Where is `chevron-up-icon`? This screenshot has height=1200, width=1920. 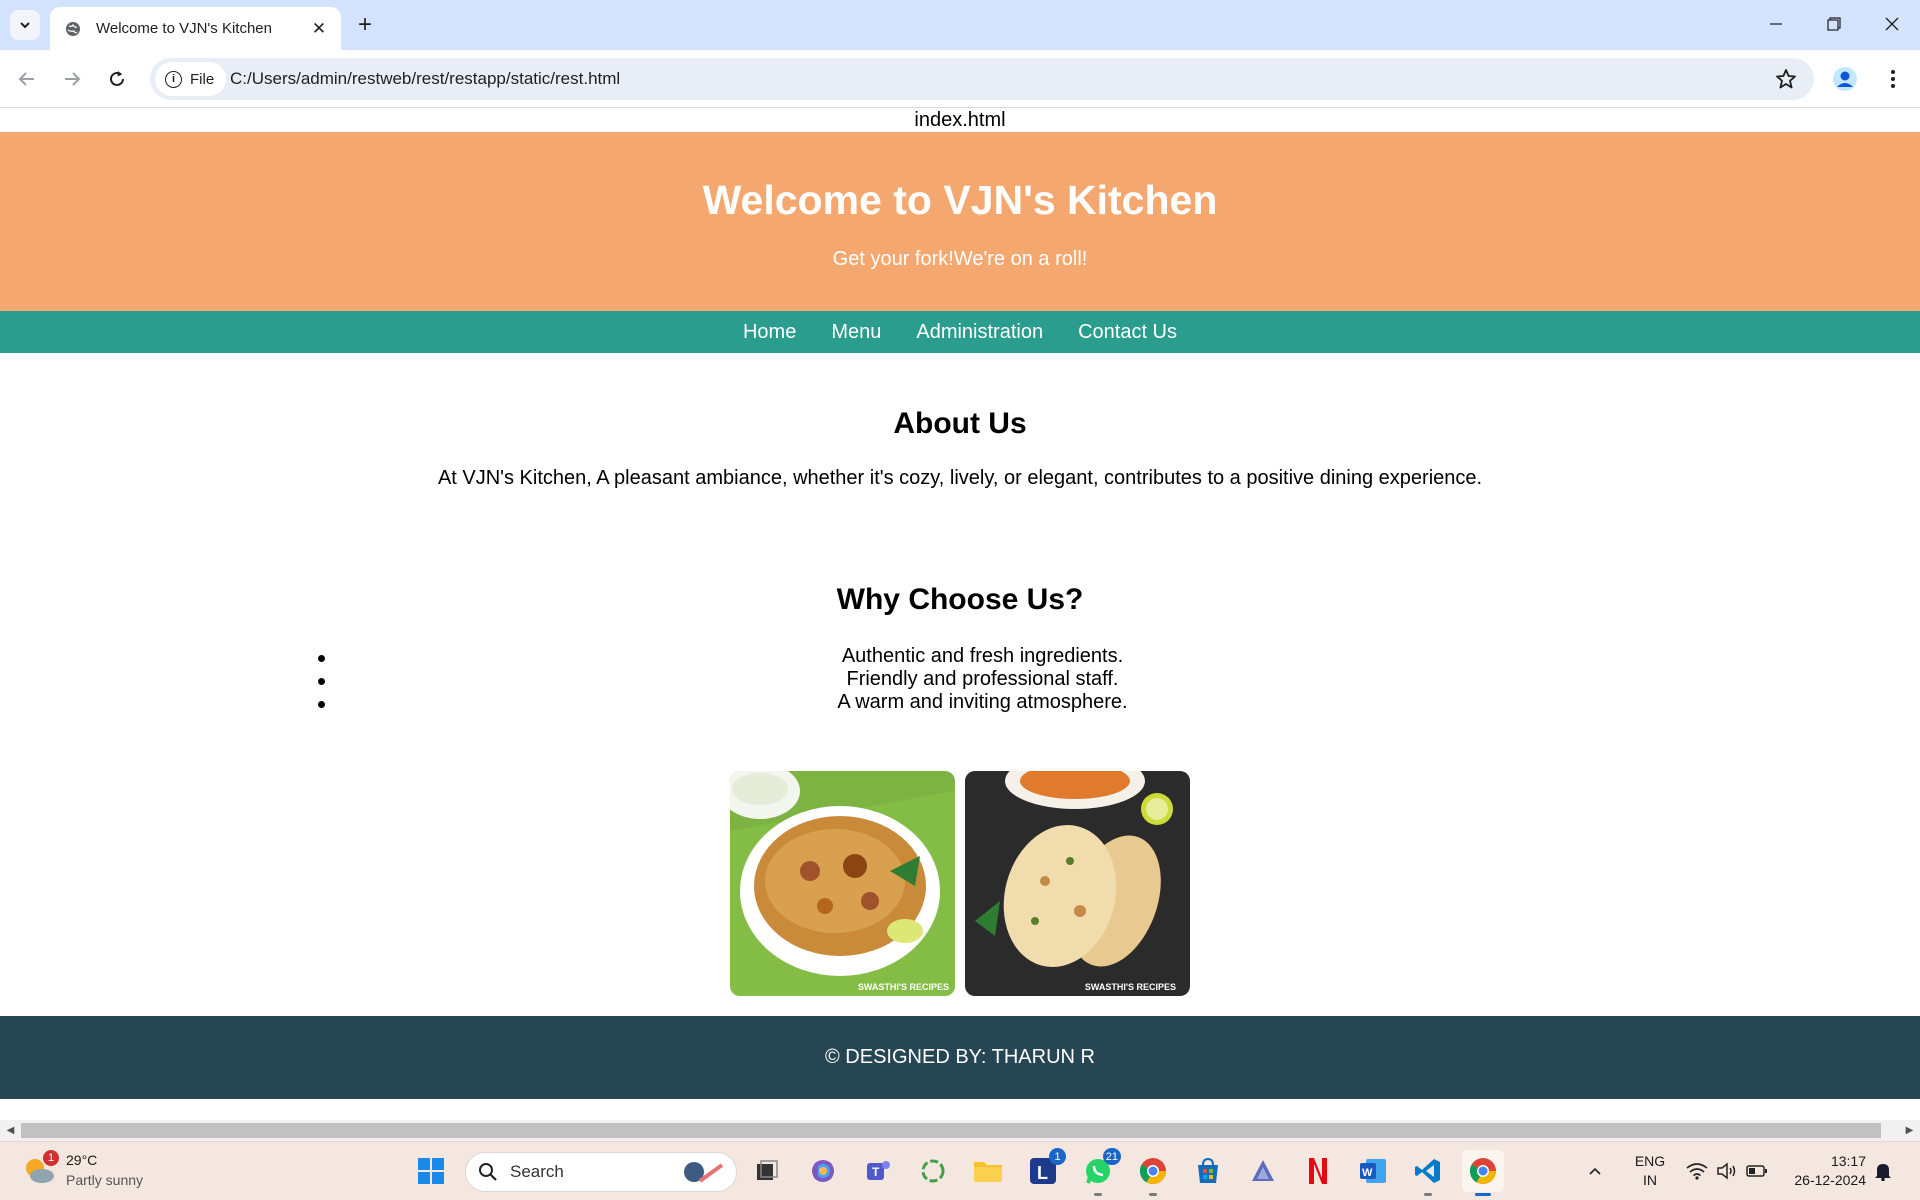 chevron-up-icon is located at coordinates (1595, 1171).